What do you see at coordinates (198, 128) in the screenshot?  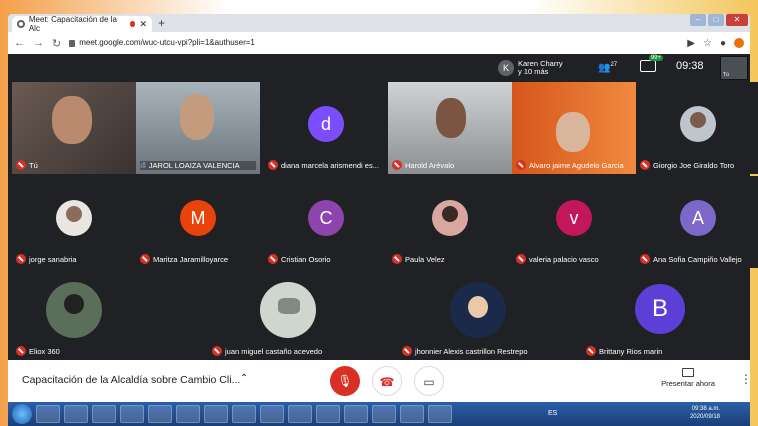 I see `participant-tile: ıll JAROL LOAIZA VALENCIA` at bounding box center [198, 128].